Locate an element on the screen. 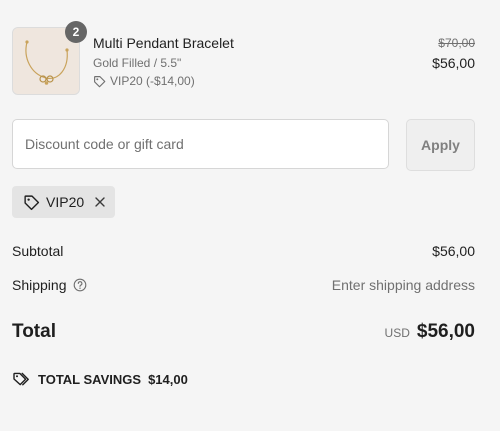 The image size is (500, 431). quantity-badge: 2 is located at coordinates (76, 32).